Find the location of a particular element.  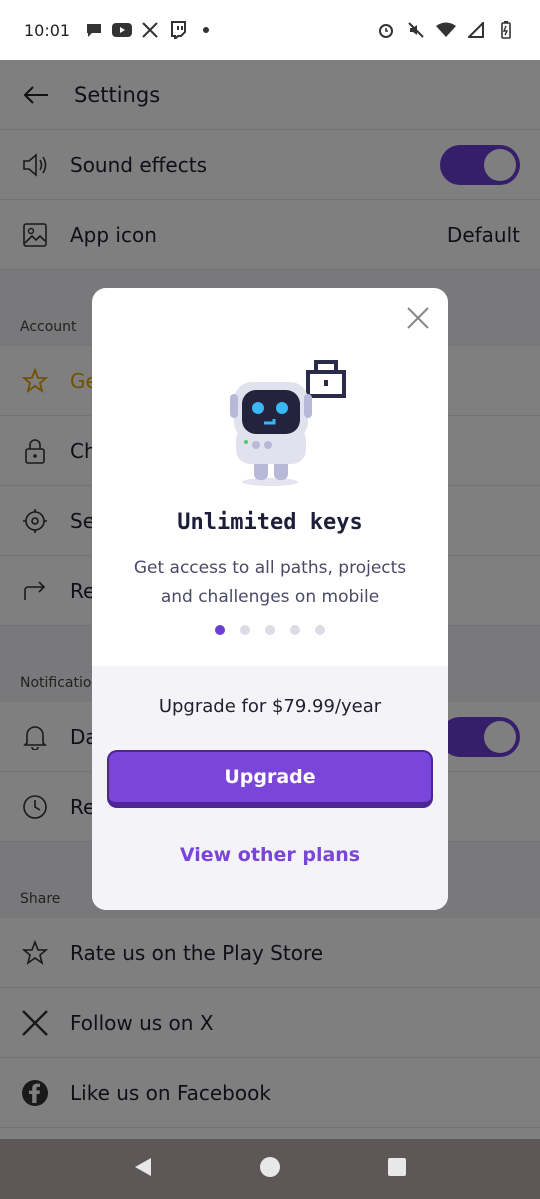

close-icon is located at coordinates (418, 318).